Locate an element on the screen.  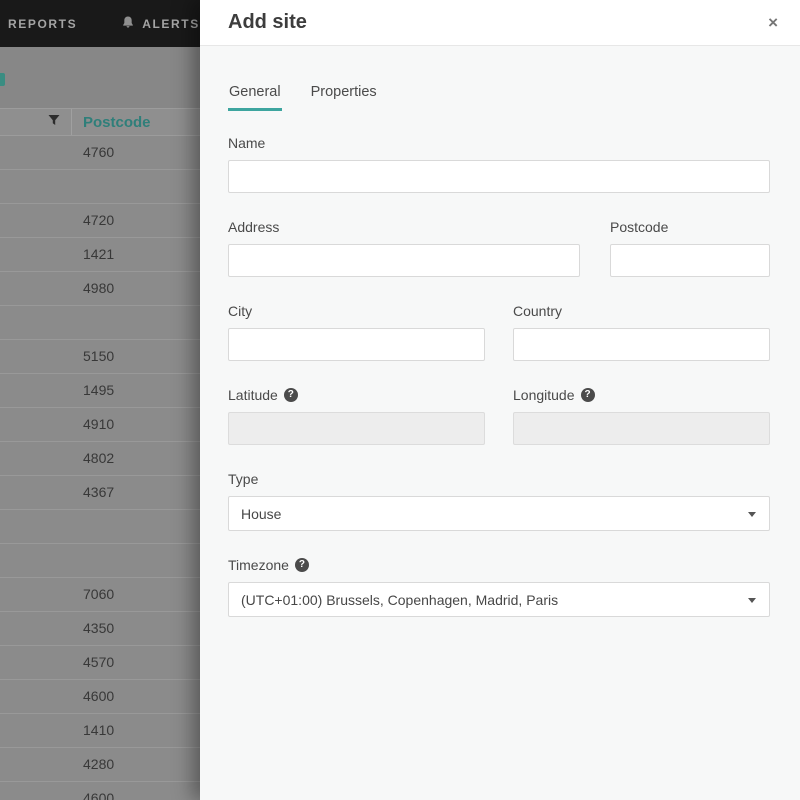
type-select-value: House is located at coordinates (261, 513).